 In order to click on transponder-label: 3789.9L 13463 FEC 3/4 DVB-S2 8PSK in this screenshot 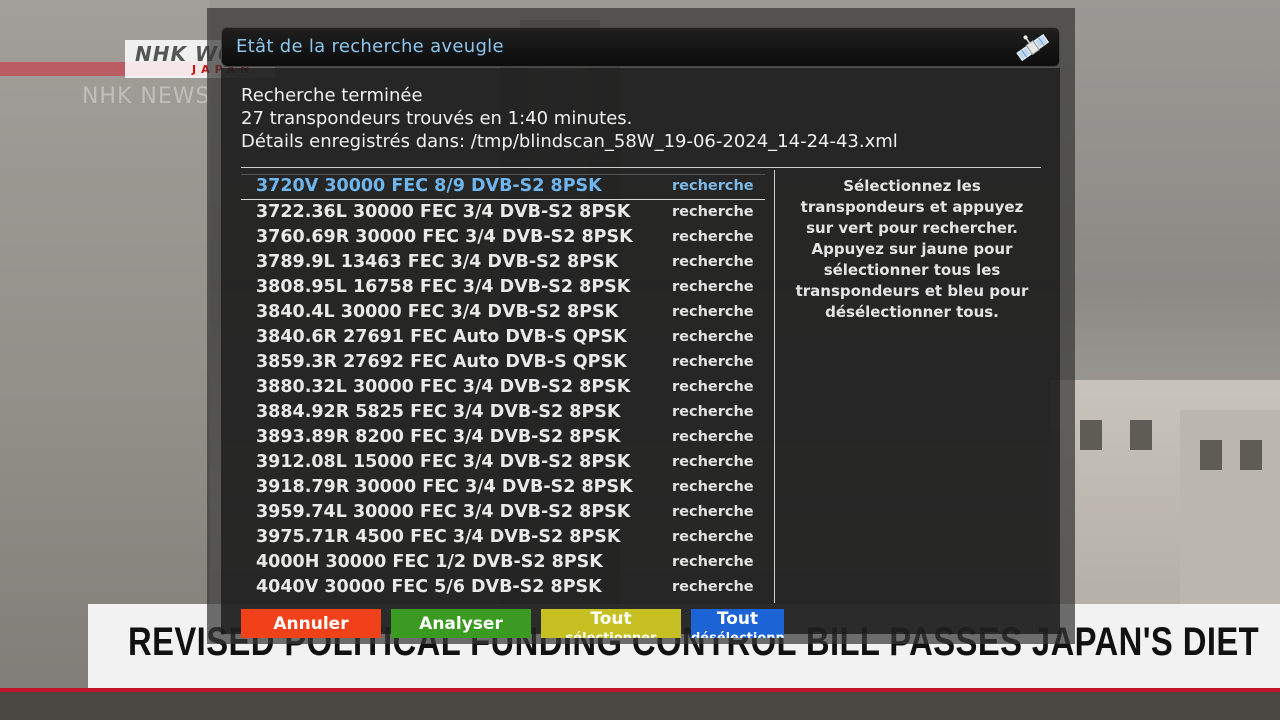, I will do `click(437, 262)`.